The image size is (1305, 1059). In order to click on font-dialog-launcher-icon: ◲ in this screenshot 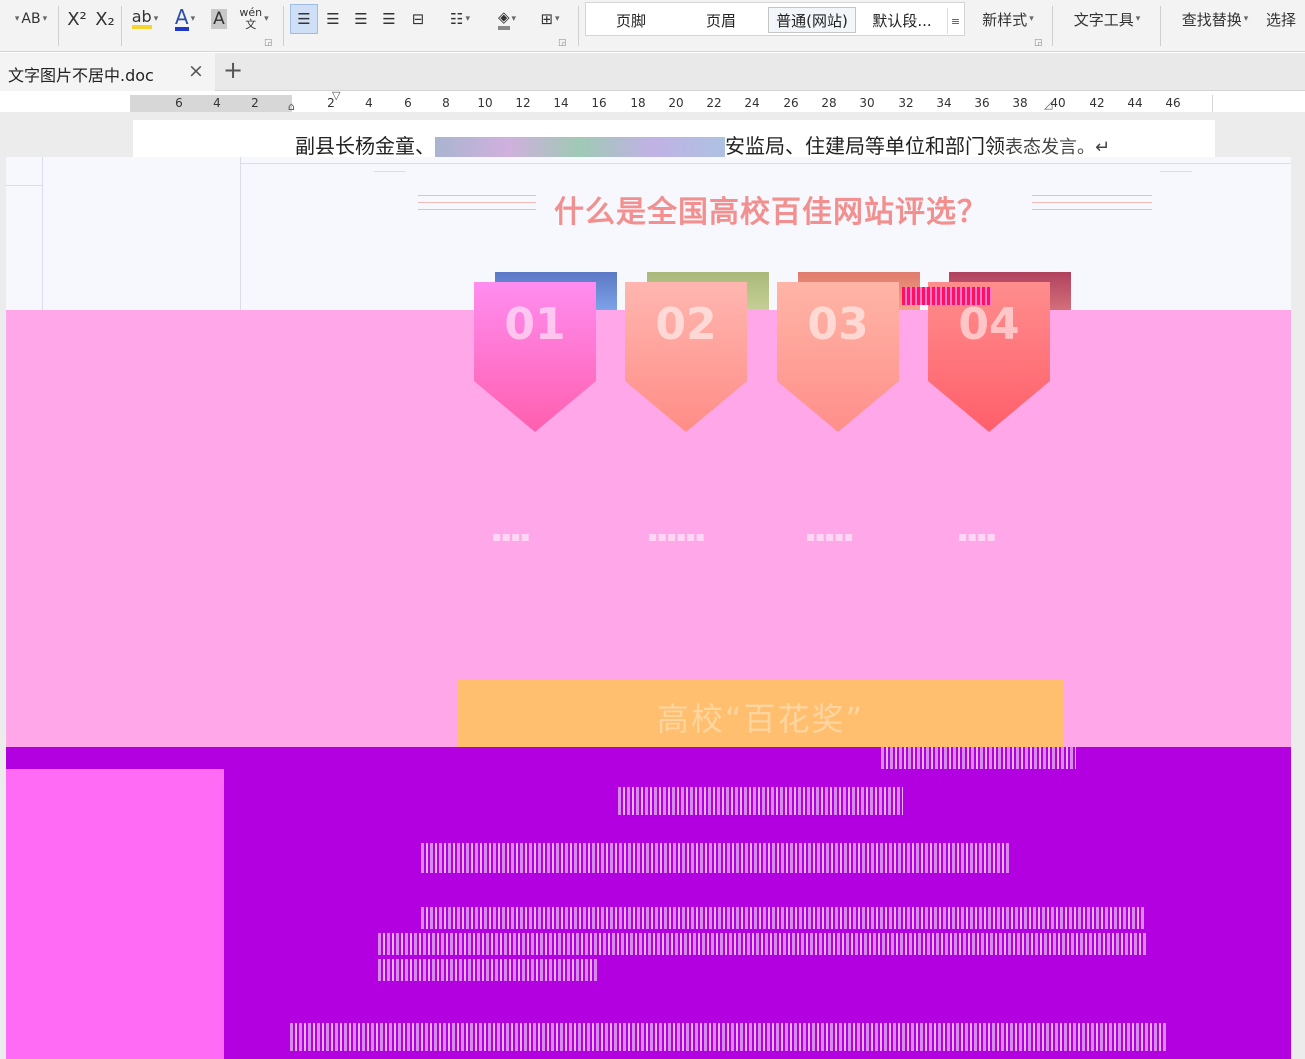, I will do `click(268, 43)`.